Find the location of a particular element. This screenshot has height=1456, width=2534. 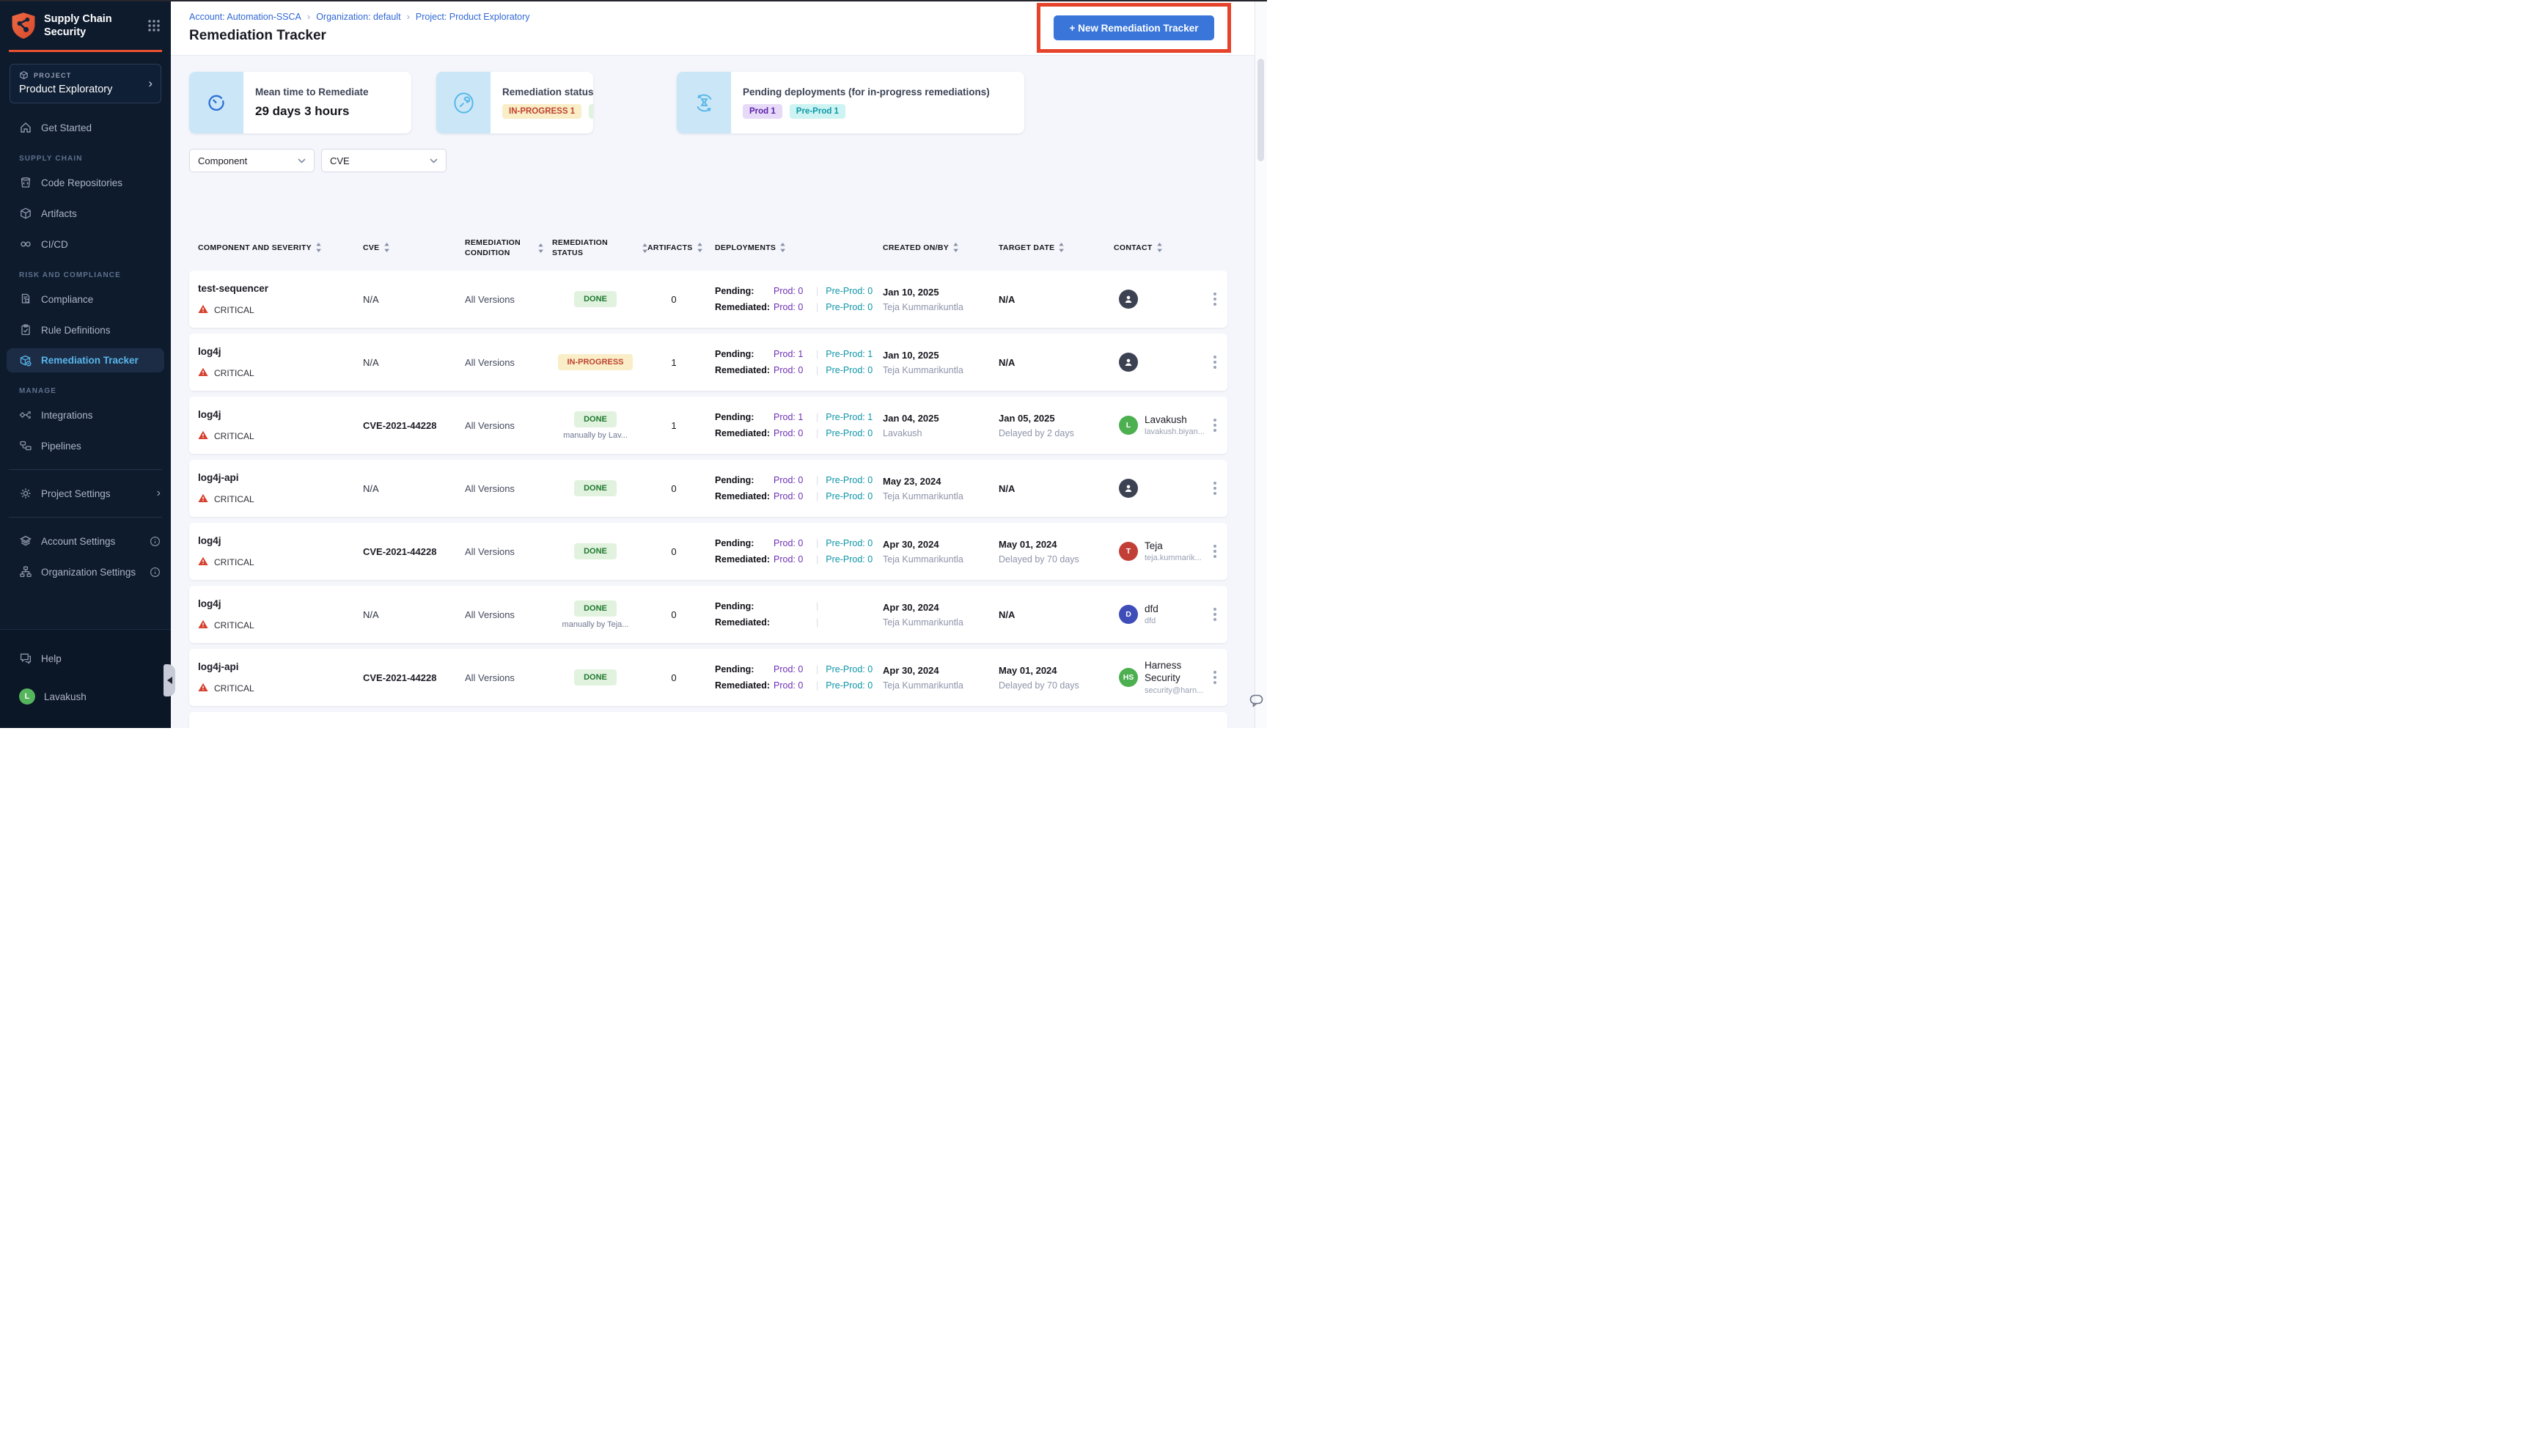

card-mean-time-to-remediate: Mean time to Remediate 29 days 3 hours is located at coordinates (300, 102).